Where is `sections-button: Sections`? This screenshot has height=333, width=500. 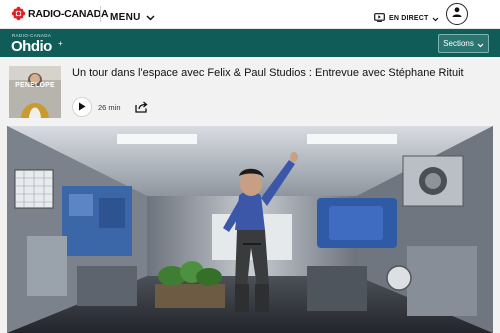 sections-button: Sections is located at coordinates (463, 43).